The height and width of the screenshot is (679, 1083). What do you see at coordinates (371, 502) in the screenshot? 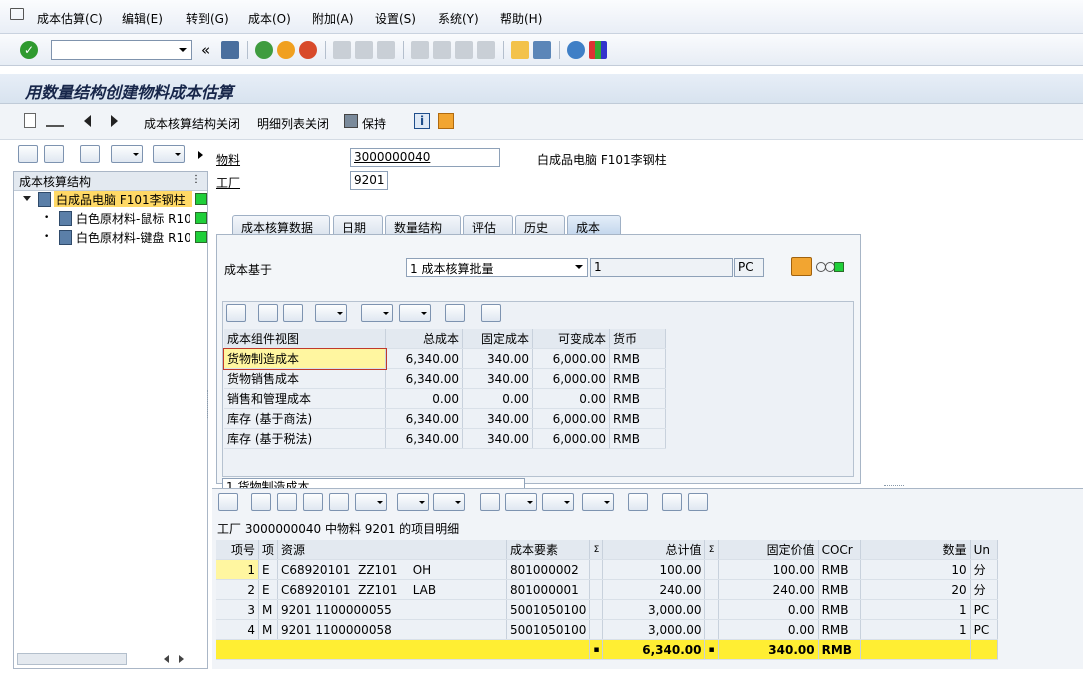
I see `filter-dropdown-icon` at bounding box center [371, 502].